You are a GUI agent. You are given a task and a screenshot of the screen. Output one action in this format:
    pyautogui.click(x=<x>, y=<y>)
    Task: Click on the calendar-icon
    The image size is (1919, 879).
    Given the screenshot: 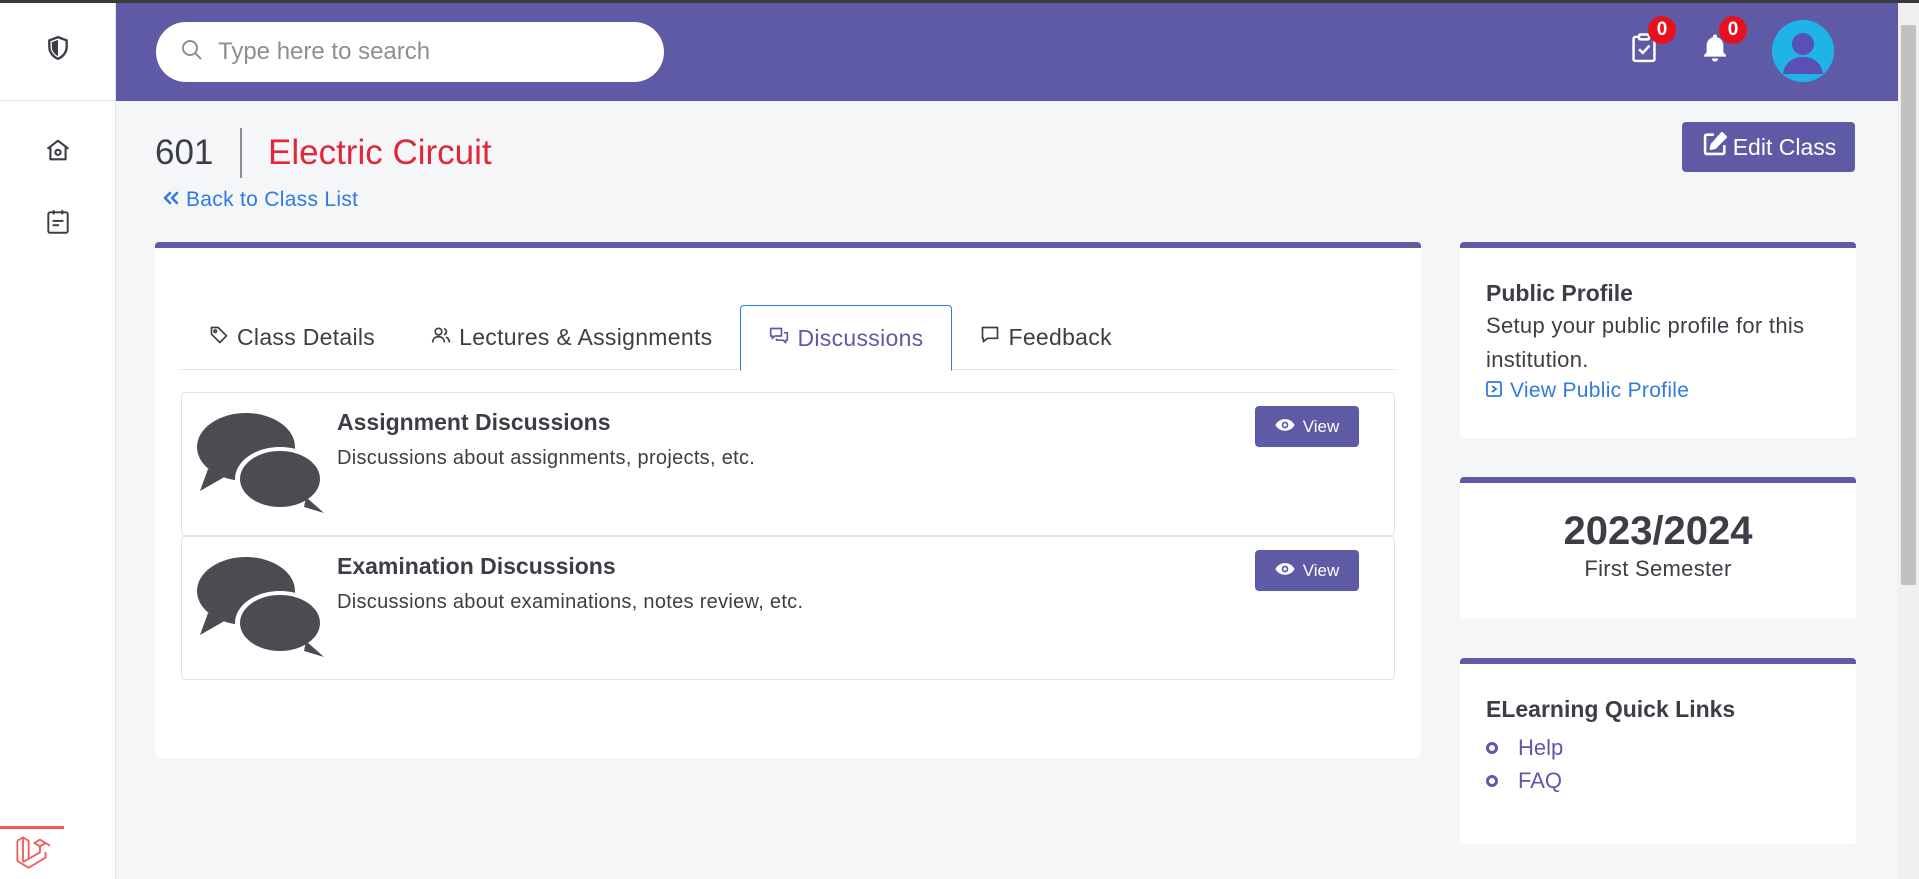 What is the action you would take?
    pyautogui.click(x=58, y=224)
    